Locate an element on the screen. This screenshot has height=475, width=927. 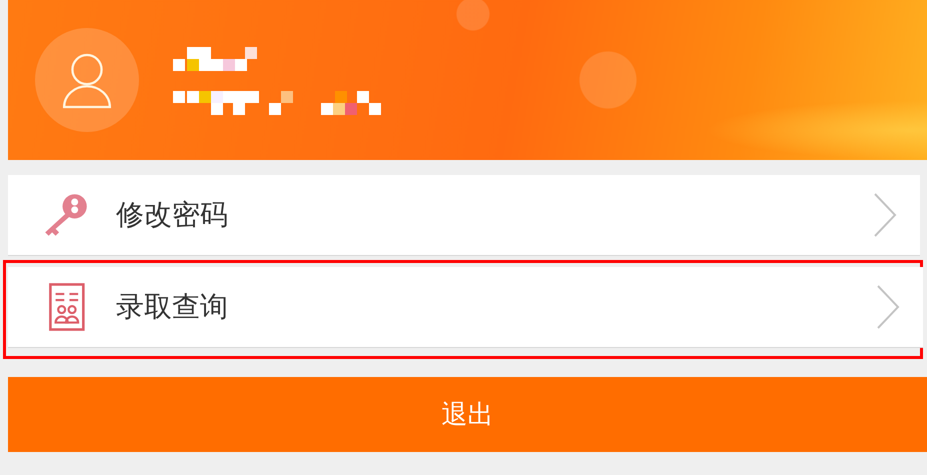
avatar-icon is located at coordinates (87, 80).